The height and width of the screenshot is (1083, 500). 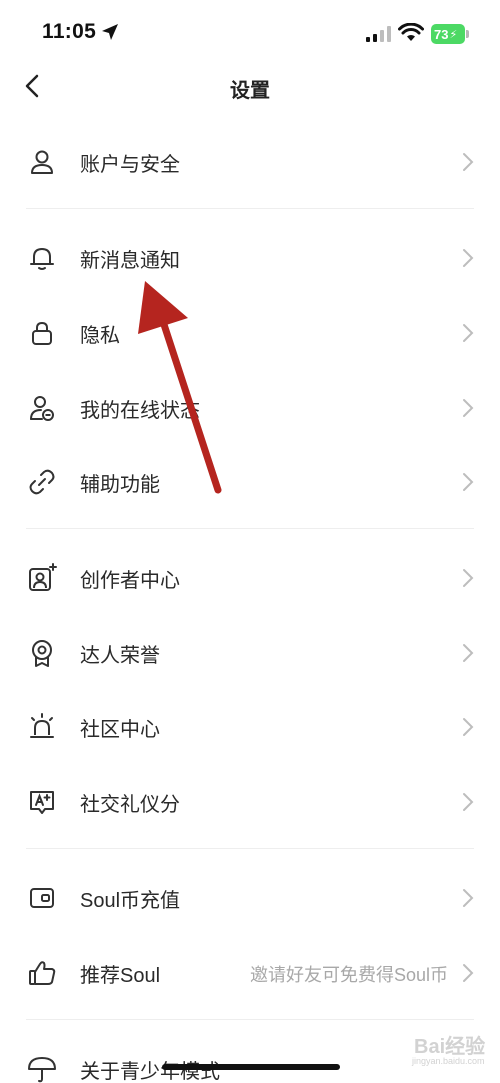 What do you see at coordinates (251, 1067) in the screenshot?
I see `home-indicator` at bounding box center [251, 1067].